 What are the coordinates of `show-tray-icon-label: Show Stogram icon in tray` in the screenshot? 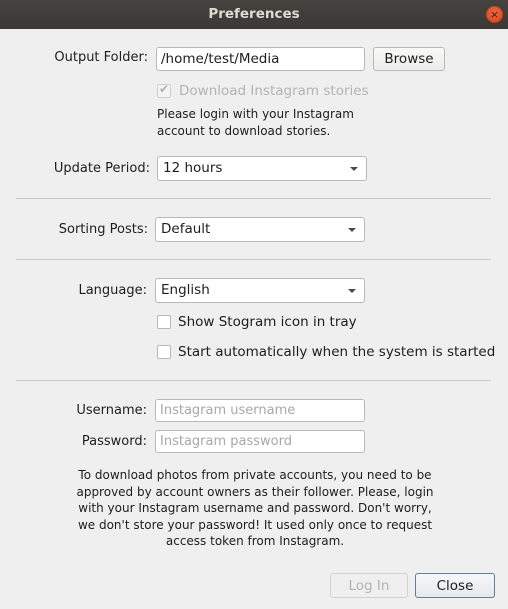 It's located at (267, 322).